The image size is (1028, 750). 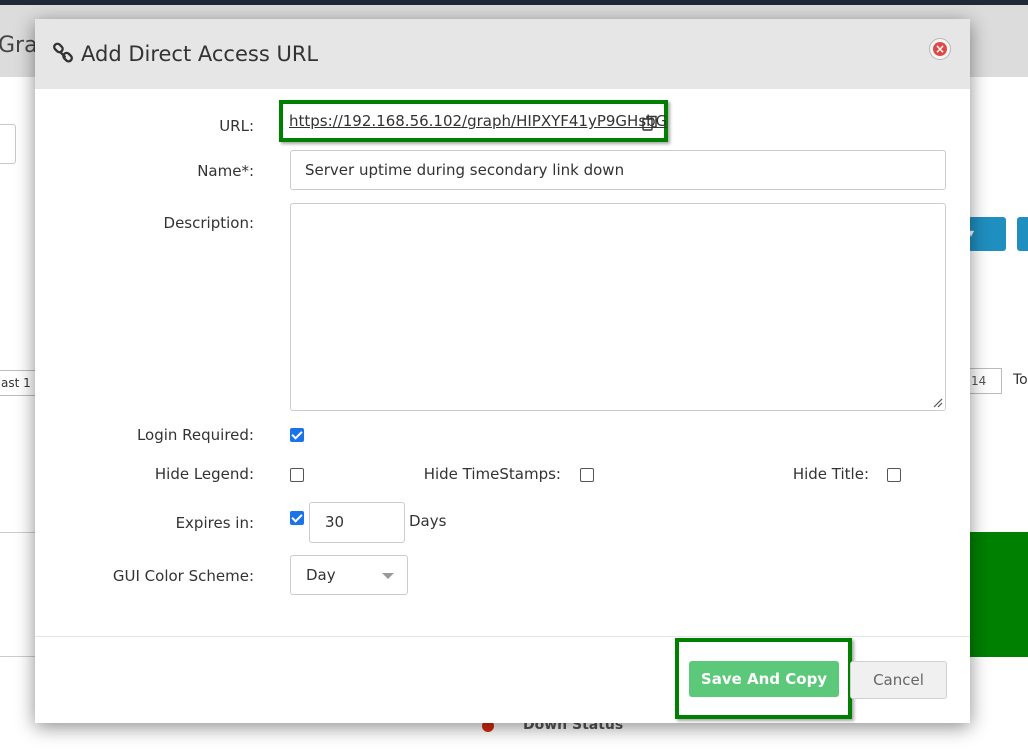 I want to click on hide-timestamps-label: Hide TimeStamps:, so click(x=492, y=474).